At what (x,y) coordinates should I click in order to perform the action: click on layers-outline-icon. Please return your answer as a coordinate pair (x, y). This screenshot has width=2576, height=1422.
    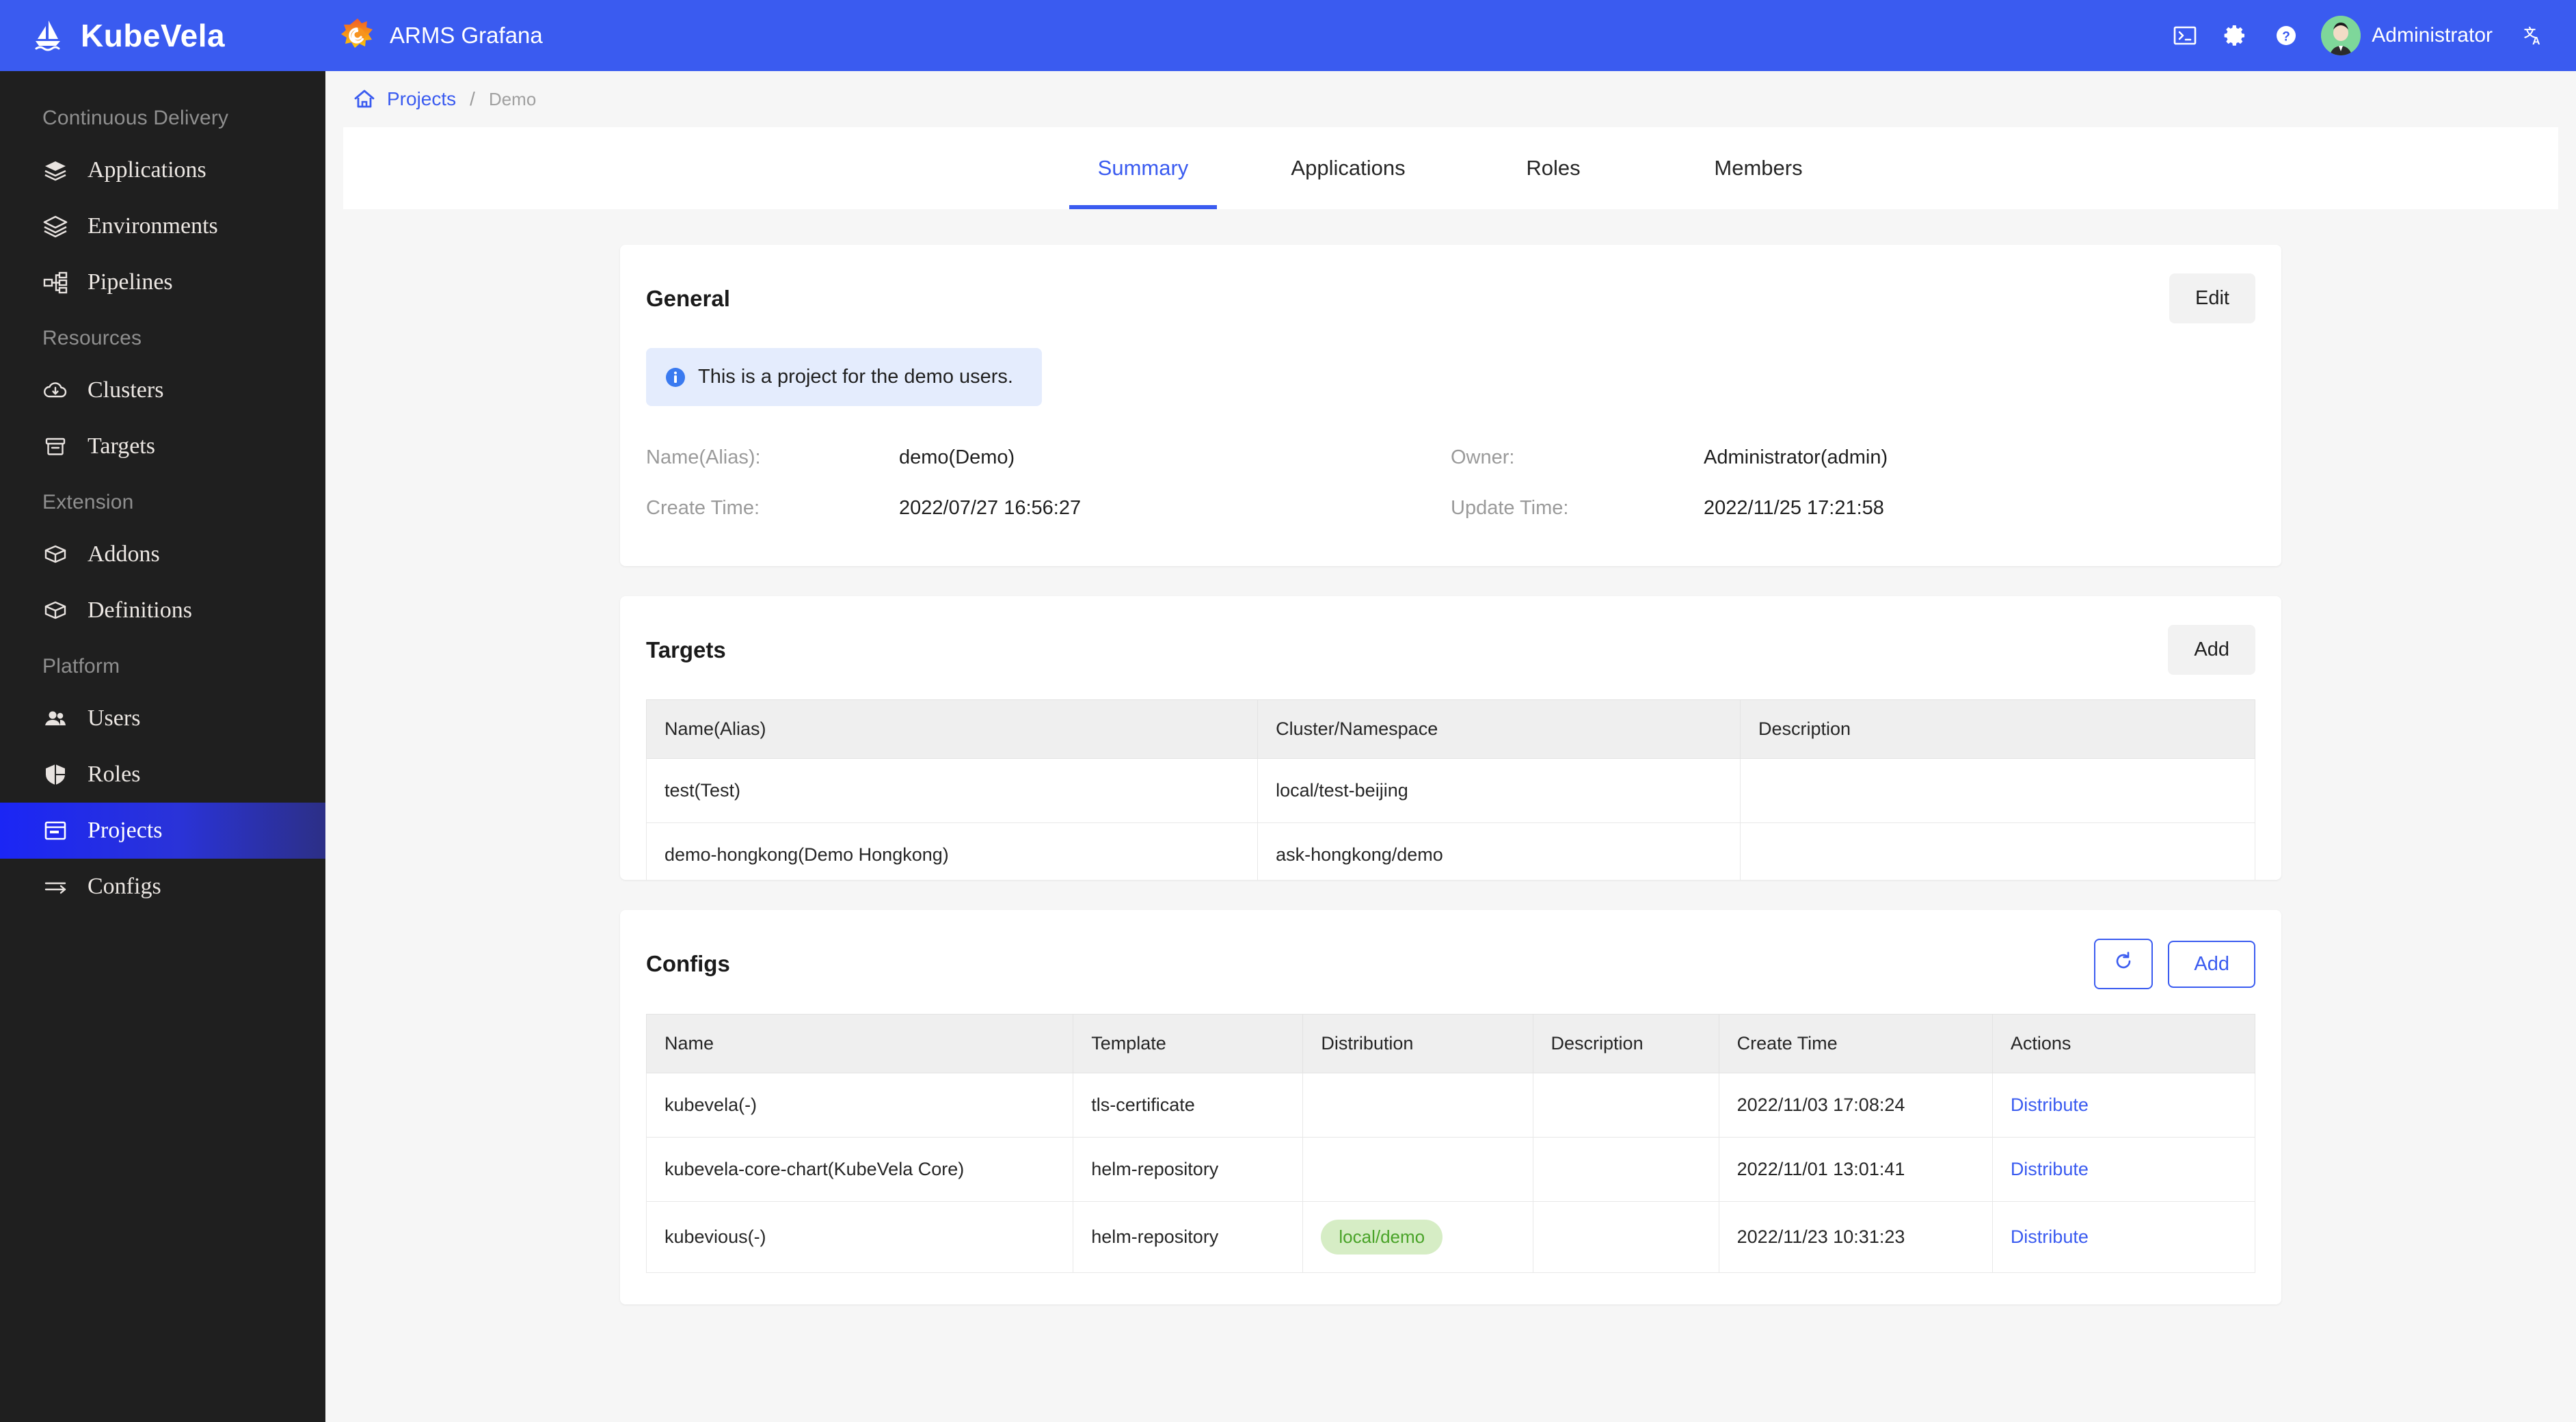
    Looking at the image, I should click on (55, 226).